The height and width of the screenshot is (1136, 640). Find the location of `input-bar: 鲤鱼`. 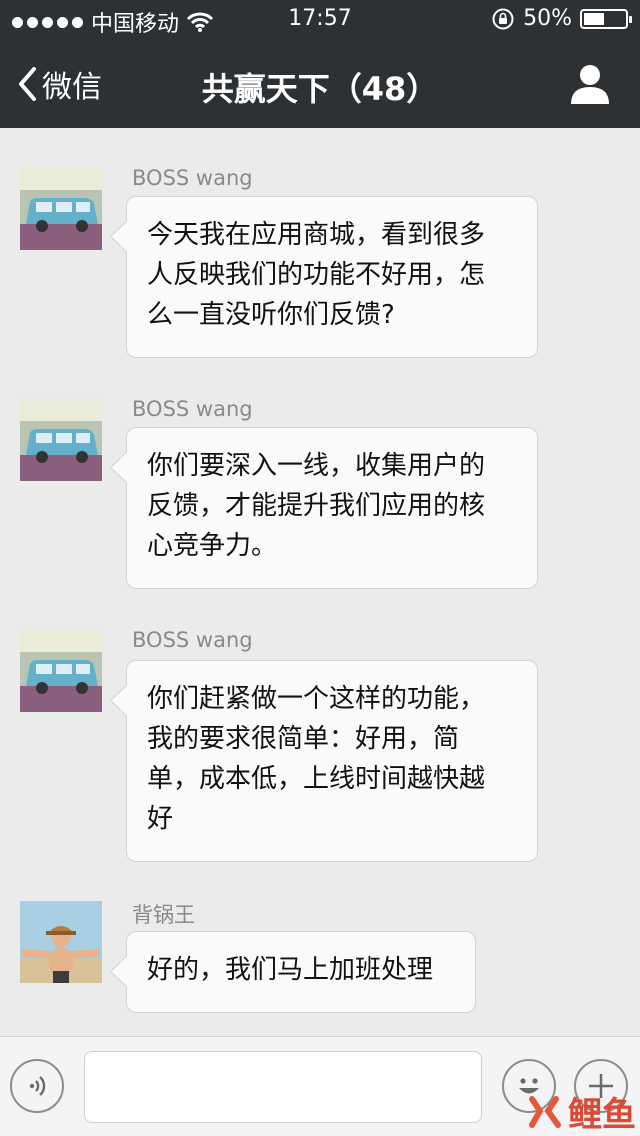

input-bar: 鲤鱼 is located at coordinates (320, 1086).